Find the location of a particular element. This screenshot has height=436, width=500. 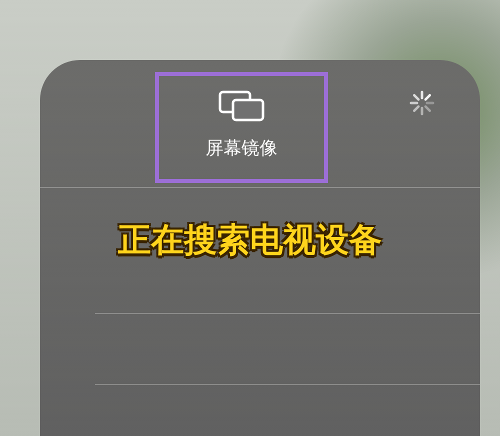

caption: 正在搜索电视设备 is located at coordinates (250, 240).